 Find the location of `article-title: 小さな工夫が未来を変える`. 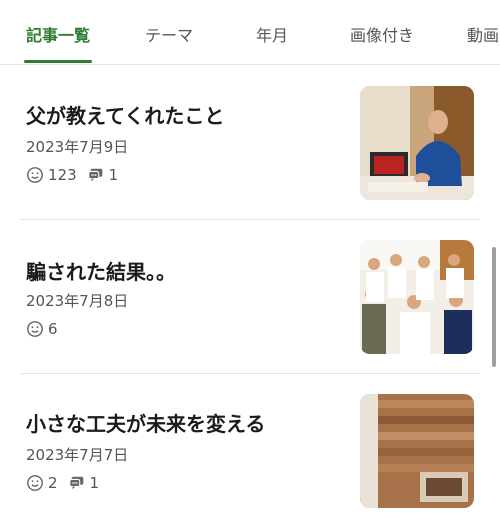

article-title: 小さな工夫が未来を変える is located at coordinates (145, 422).